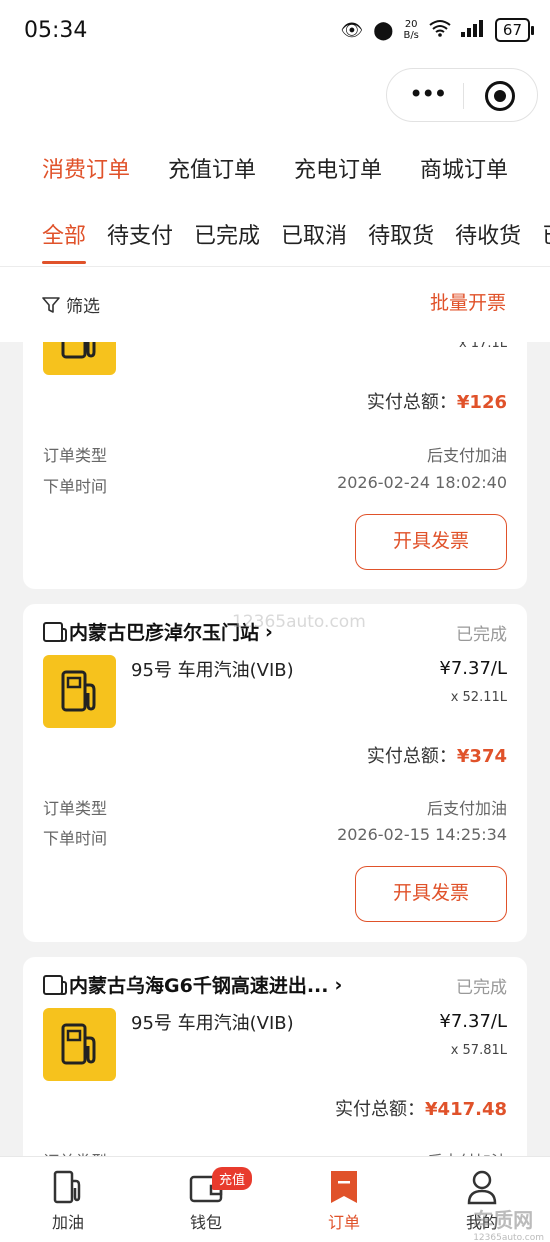 The height and width of the screenshot is (1242, 550). I want to click on more-icon: •••, so click(428, 94).